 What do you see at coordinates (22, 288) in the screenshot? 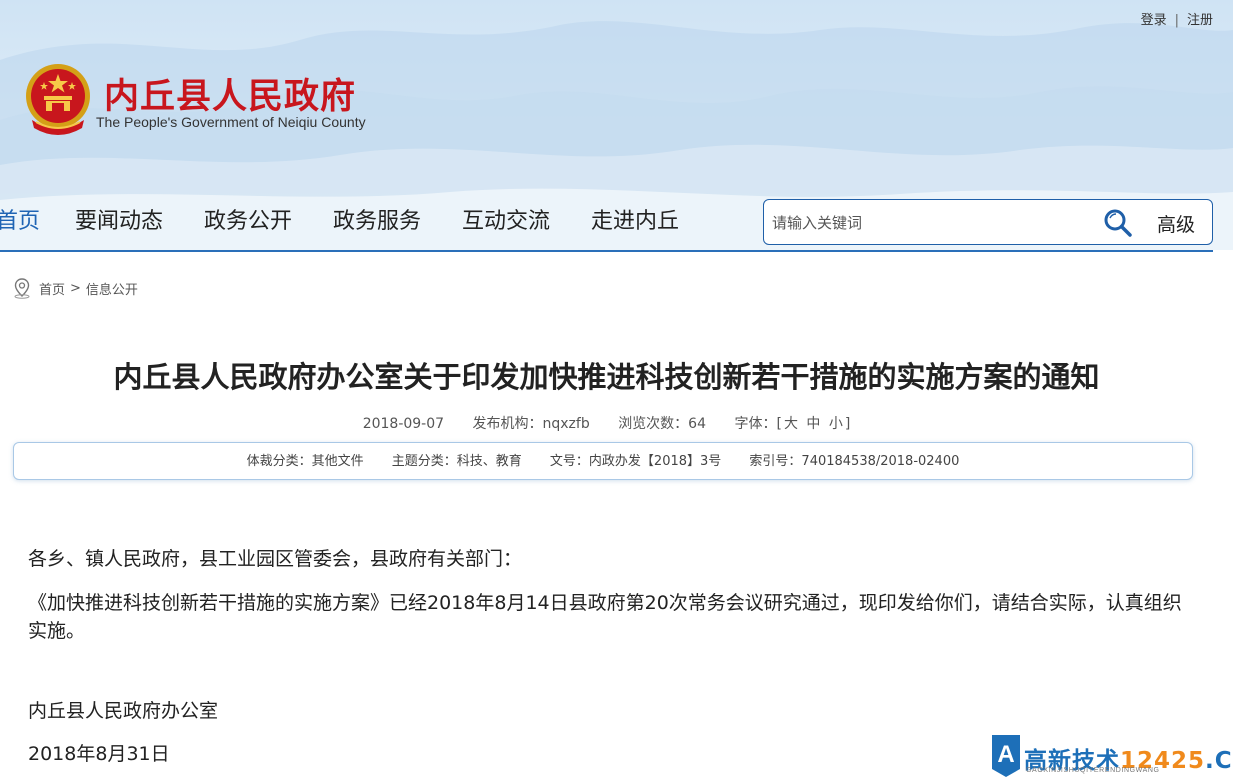
I see `location-pin-icon` at bounding box center [22, 288].